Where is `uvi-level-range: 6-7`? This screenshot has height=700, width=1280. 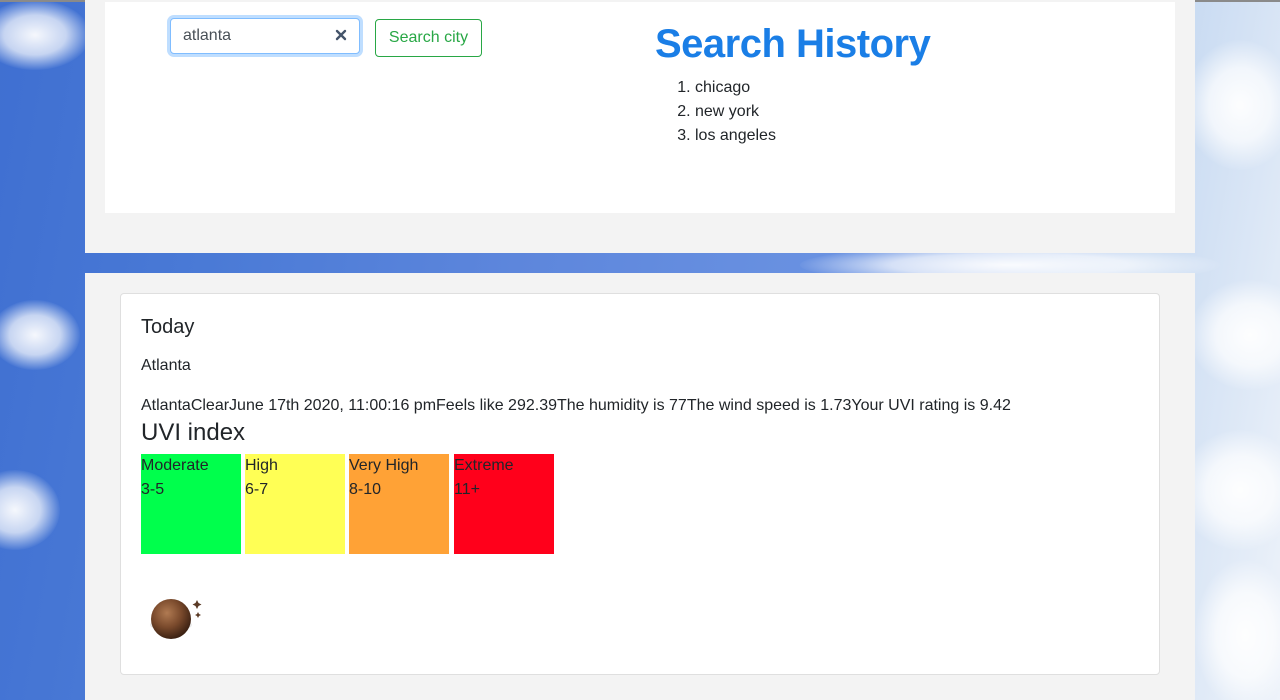
uvi-level-range: 6-7 is located at coordinates (257, 489).